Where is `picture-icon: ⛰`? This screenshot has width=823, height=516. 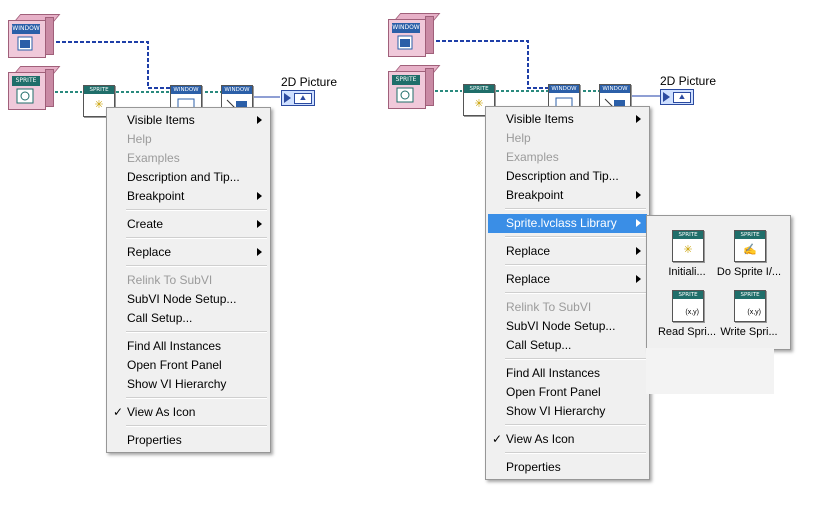 picture-icon: ⛰ is located at coordinates (303, 98).